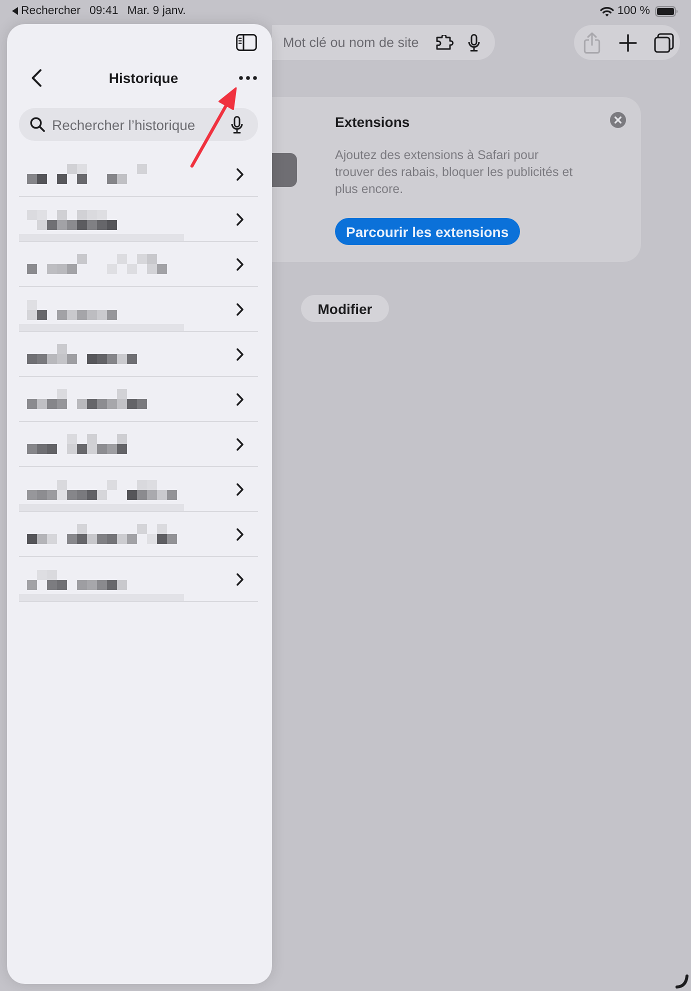  I want to click on more-icon, so click(247, 78).